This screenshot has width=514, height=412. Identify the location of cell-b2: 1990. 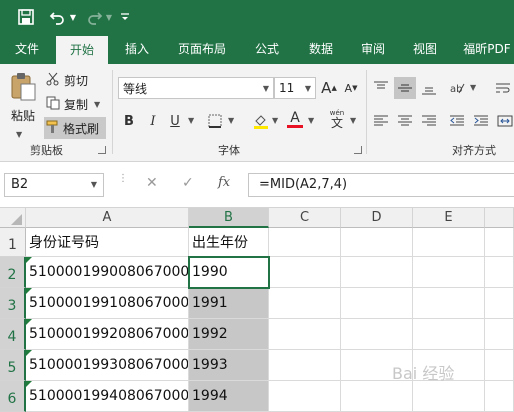
(229, 272).